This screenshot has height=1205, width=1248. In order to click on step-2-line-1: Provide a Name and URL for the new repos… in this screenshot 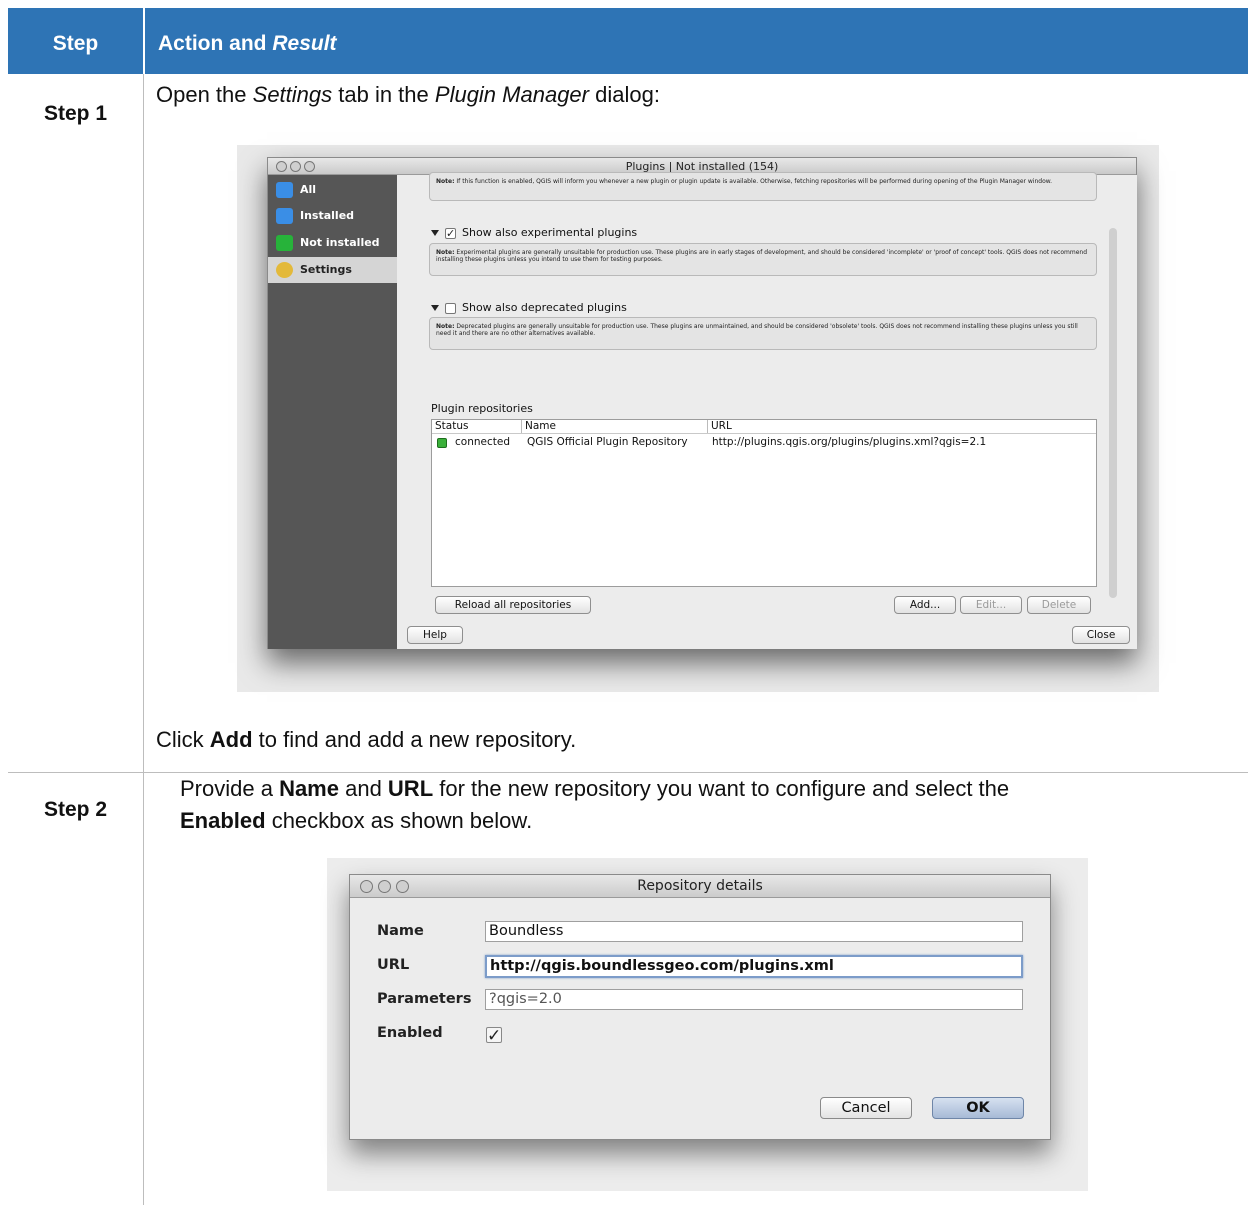, I will do `click(594, 789)`.